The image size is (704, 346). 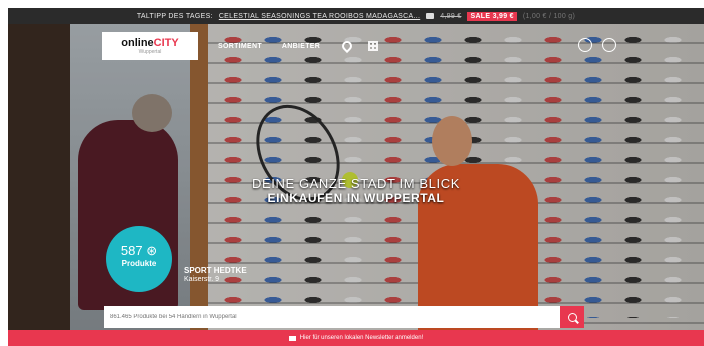 What do you see at coordinates (332, 317) in the screenshot?
I see `search-input` at bounding box center [332, 317].